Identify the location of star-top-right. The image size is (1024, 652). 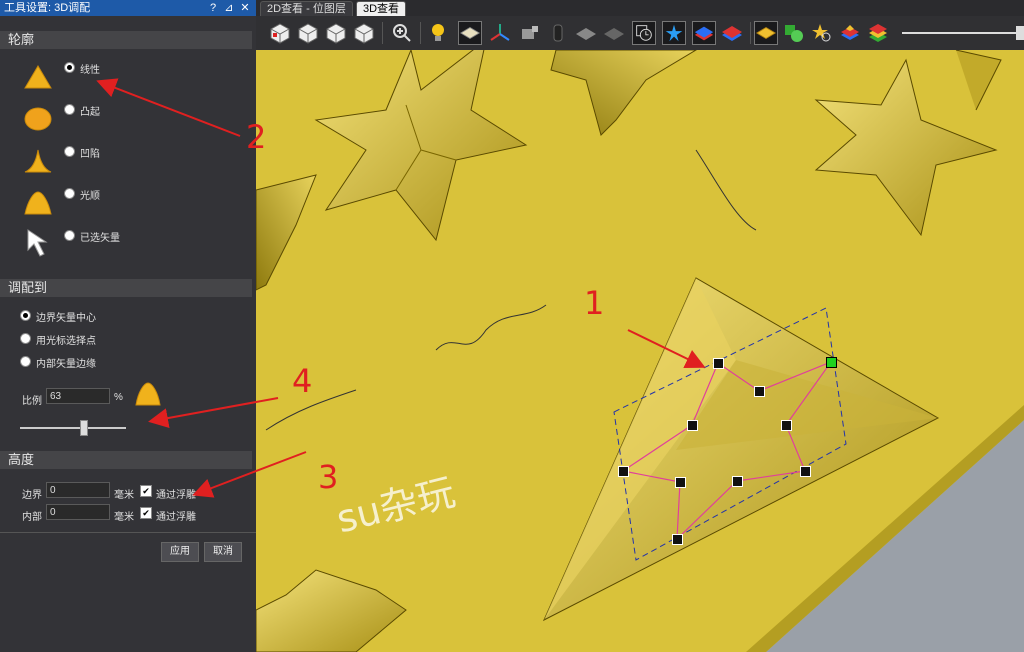
(908, 143).